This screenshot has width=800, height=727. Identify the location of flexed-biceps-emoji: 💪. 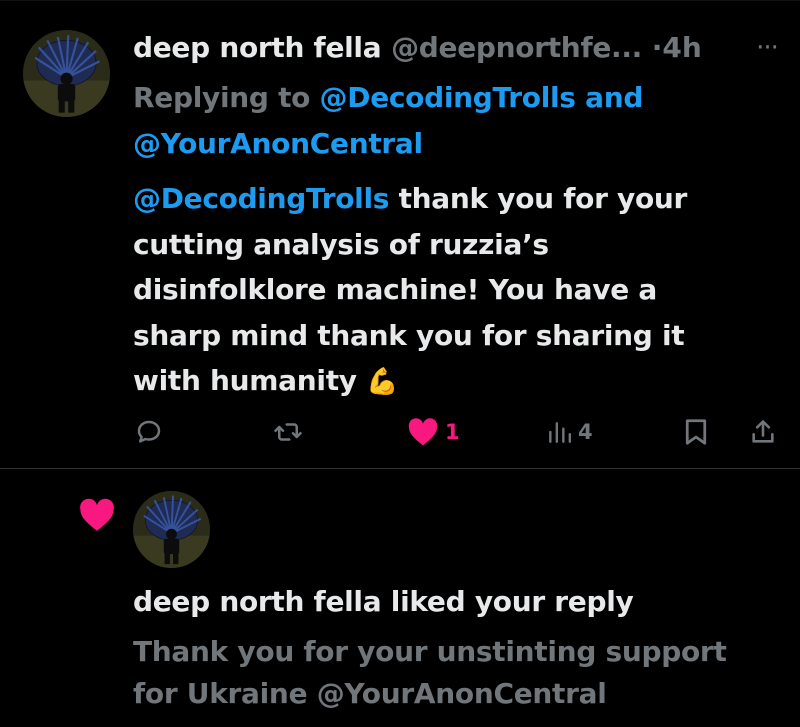
(382, 382).